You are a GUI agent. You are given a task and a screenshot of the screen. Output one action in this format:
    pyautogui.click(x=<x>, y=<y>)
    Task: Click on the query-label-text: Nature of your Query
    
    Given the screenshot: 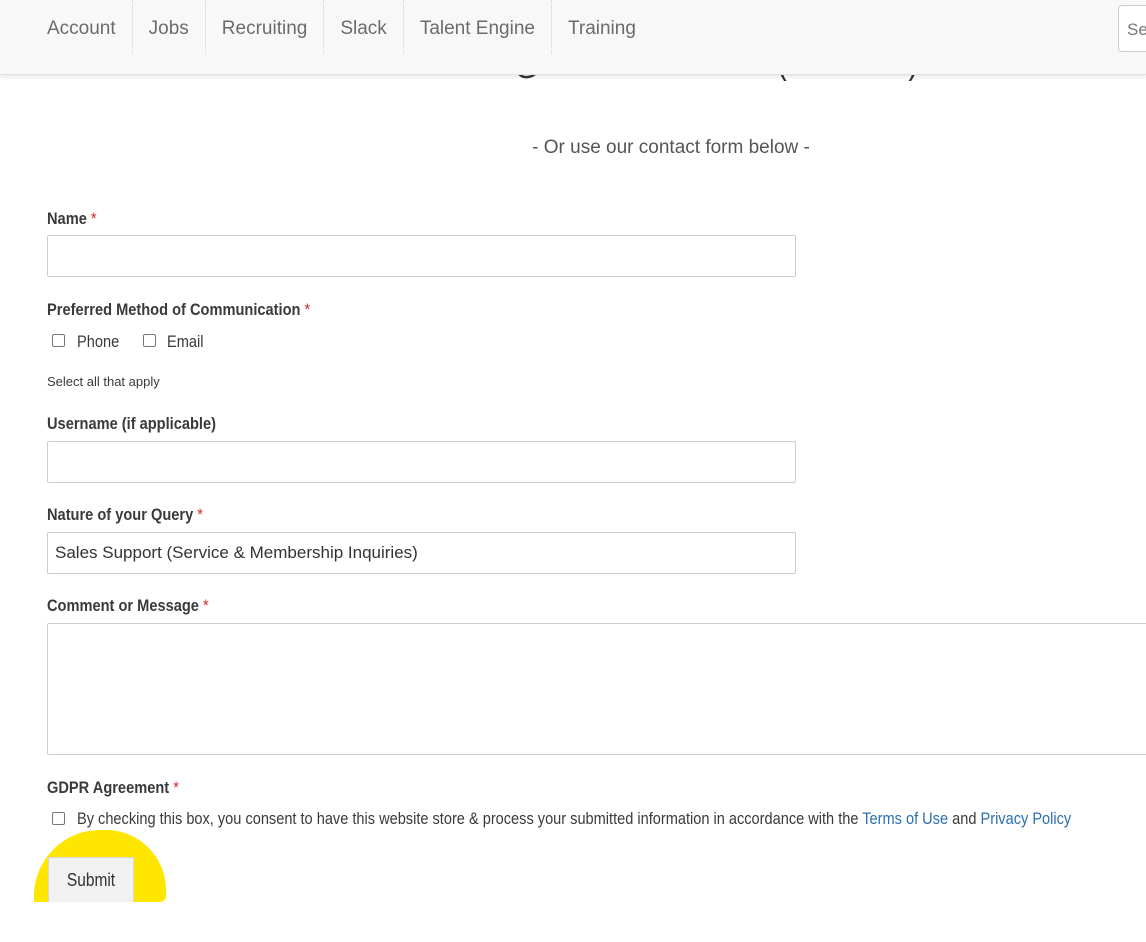 What is the action you would take?
    pyautogui.click(x=120, y=514)
    